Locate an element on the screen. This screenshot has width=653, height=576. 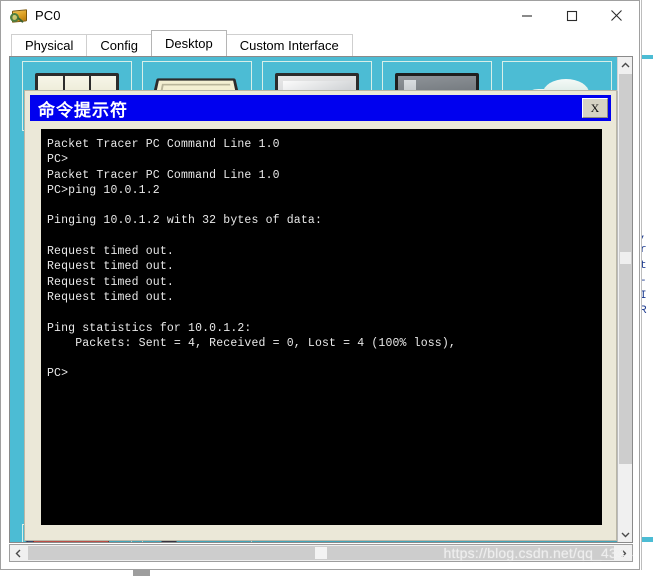
horizontal-scrollbar is located at coordinates (321, 553).